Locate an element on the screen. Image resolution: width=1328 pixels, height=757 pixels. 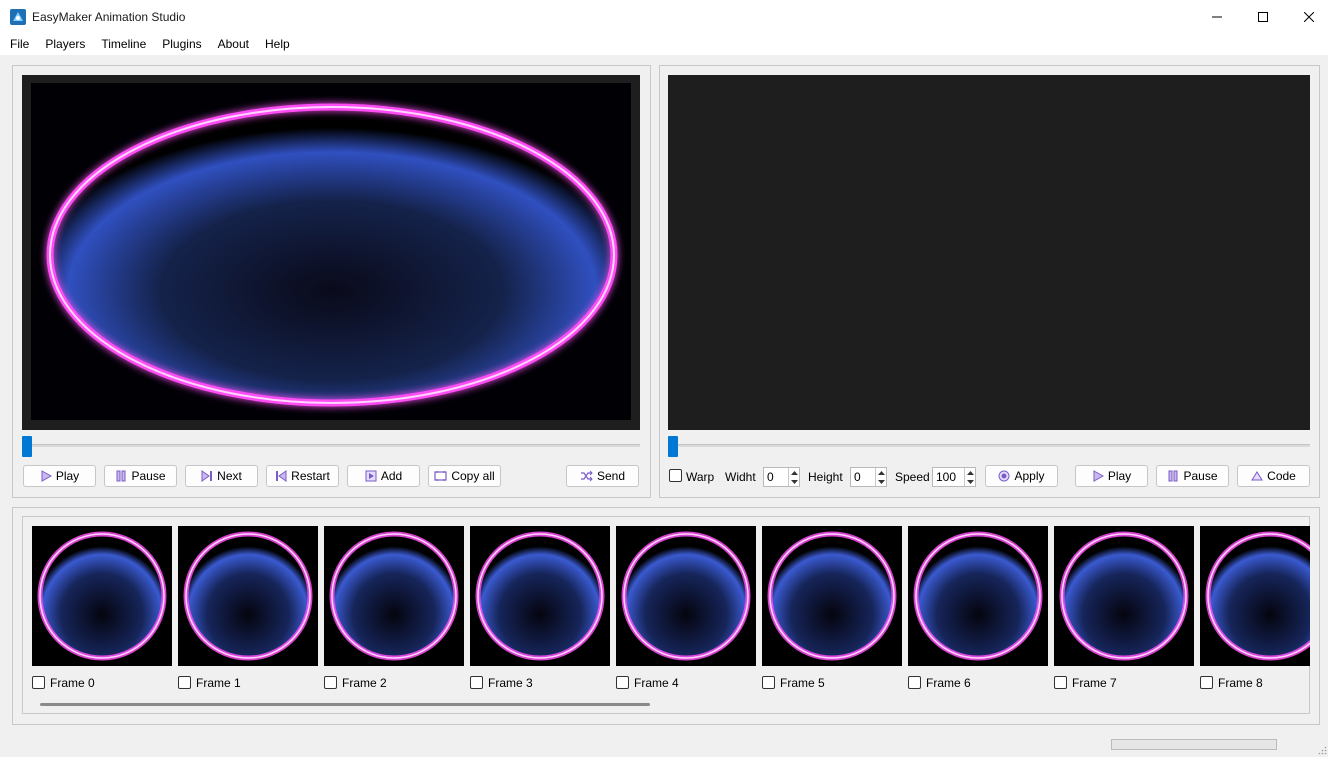
frame-label: Frame 8 is located at coordinates (1240, 683).